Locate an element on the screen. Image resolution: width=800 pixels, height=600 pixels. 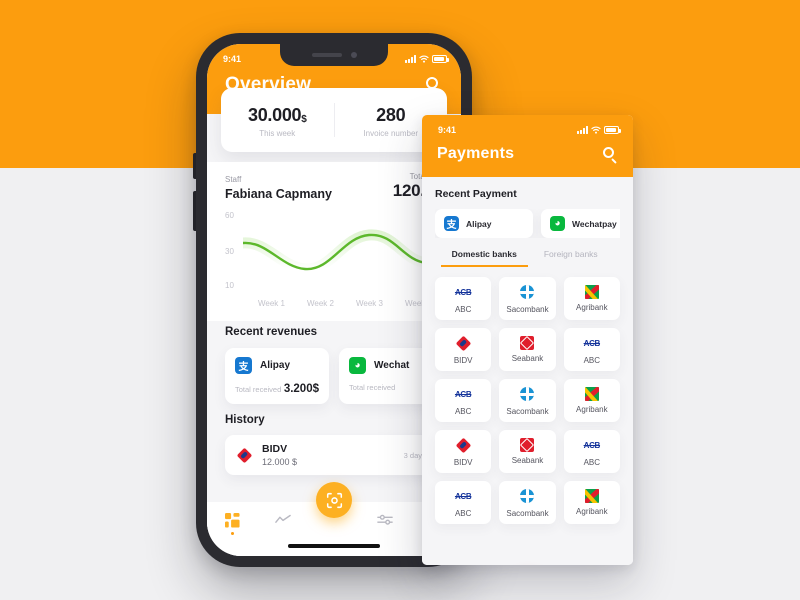
payment-card-wechatpay: ◕ Wechatpay is located at coordinates (580, 223).